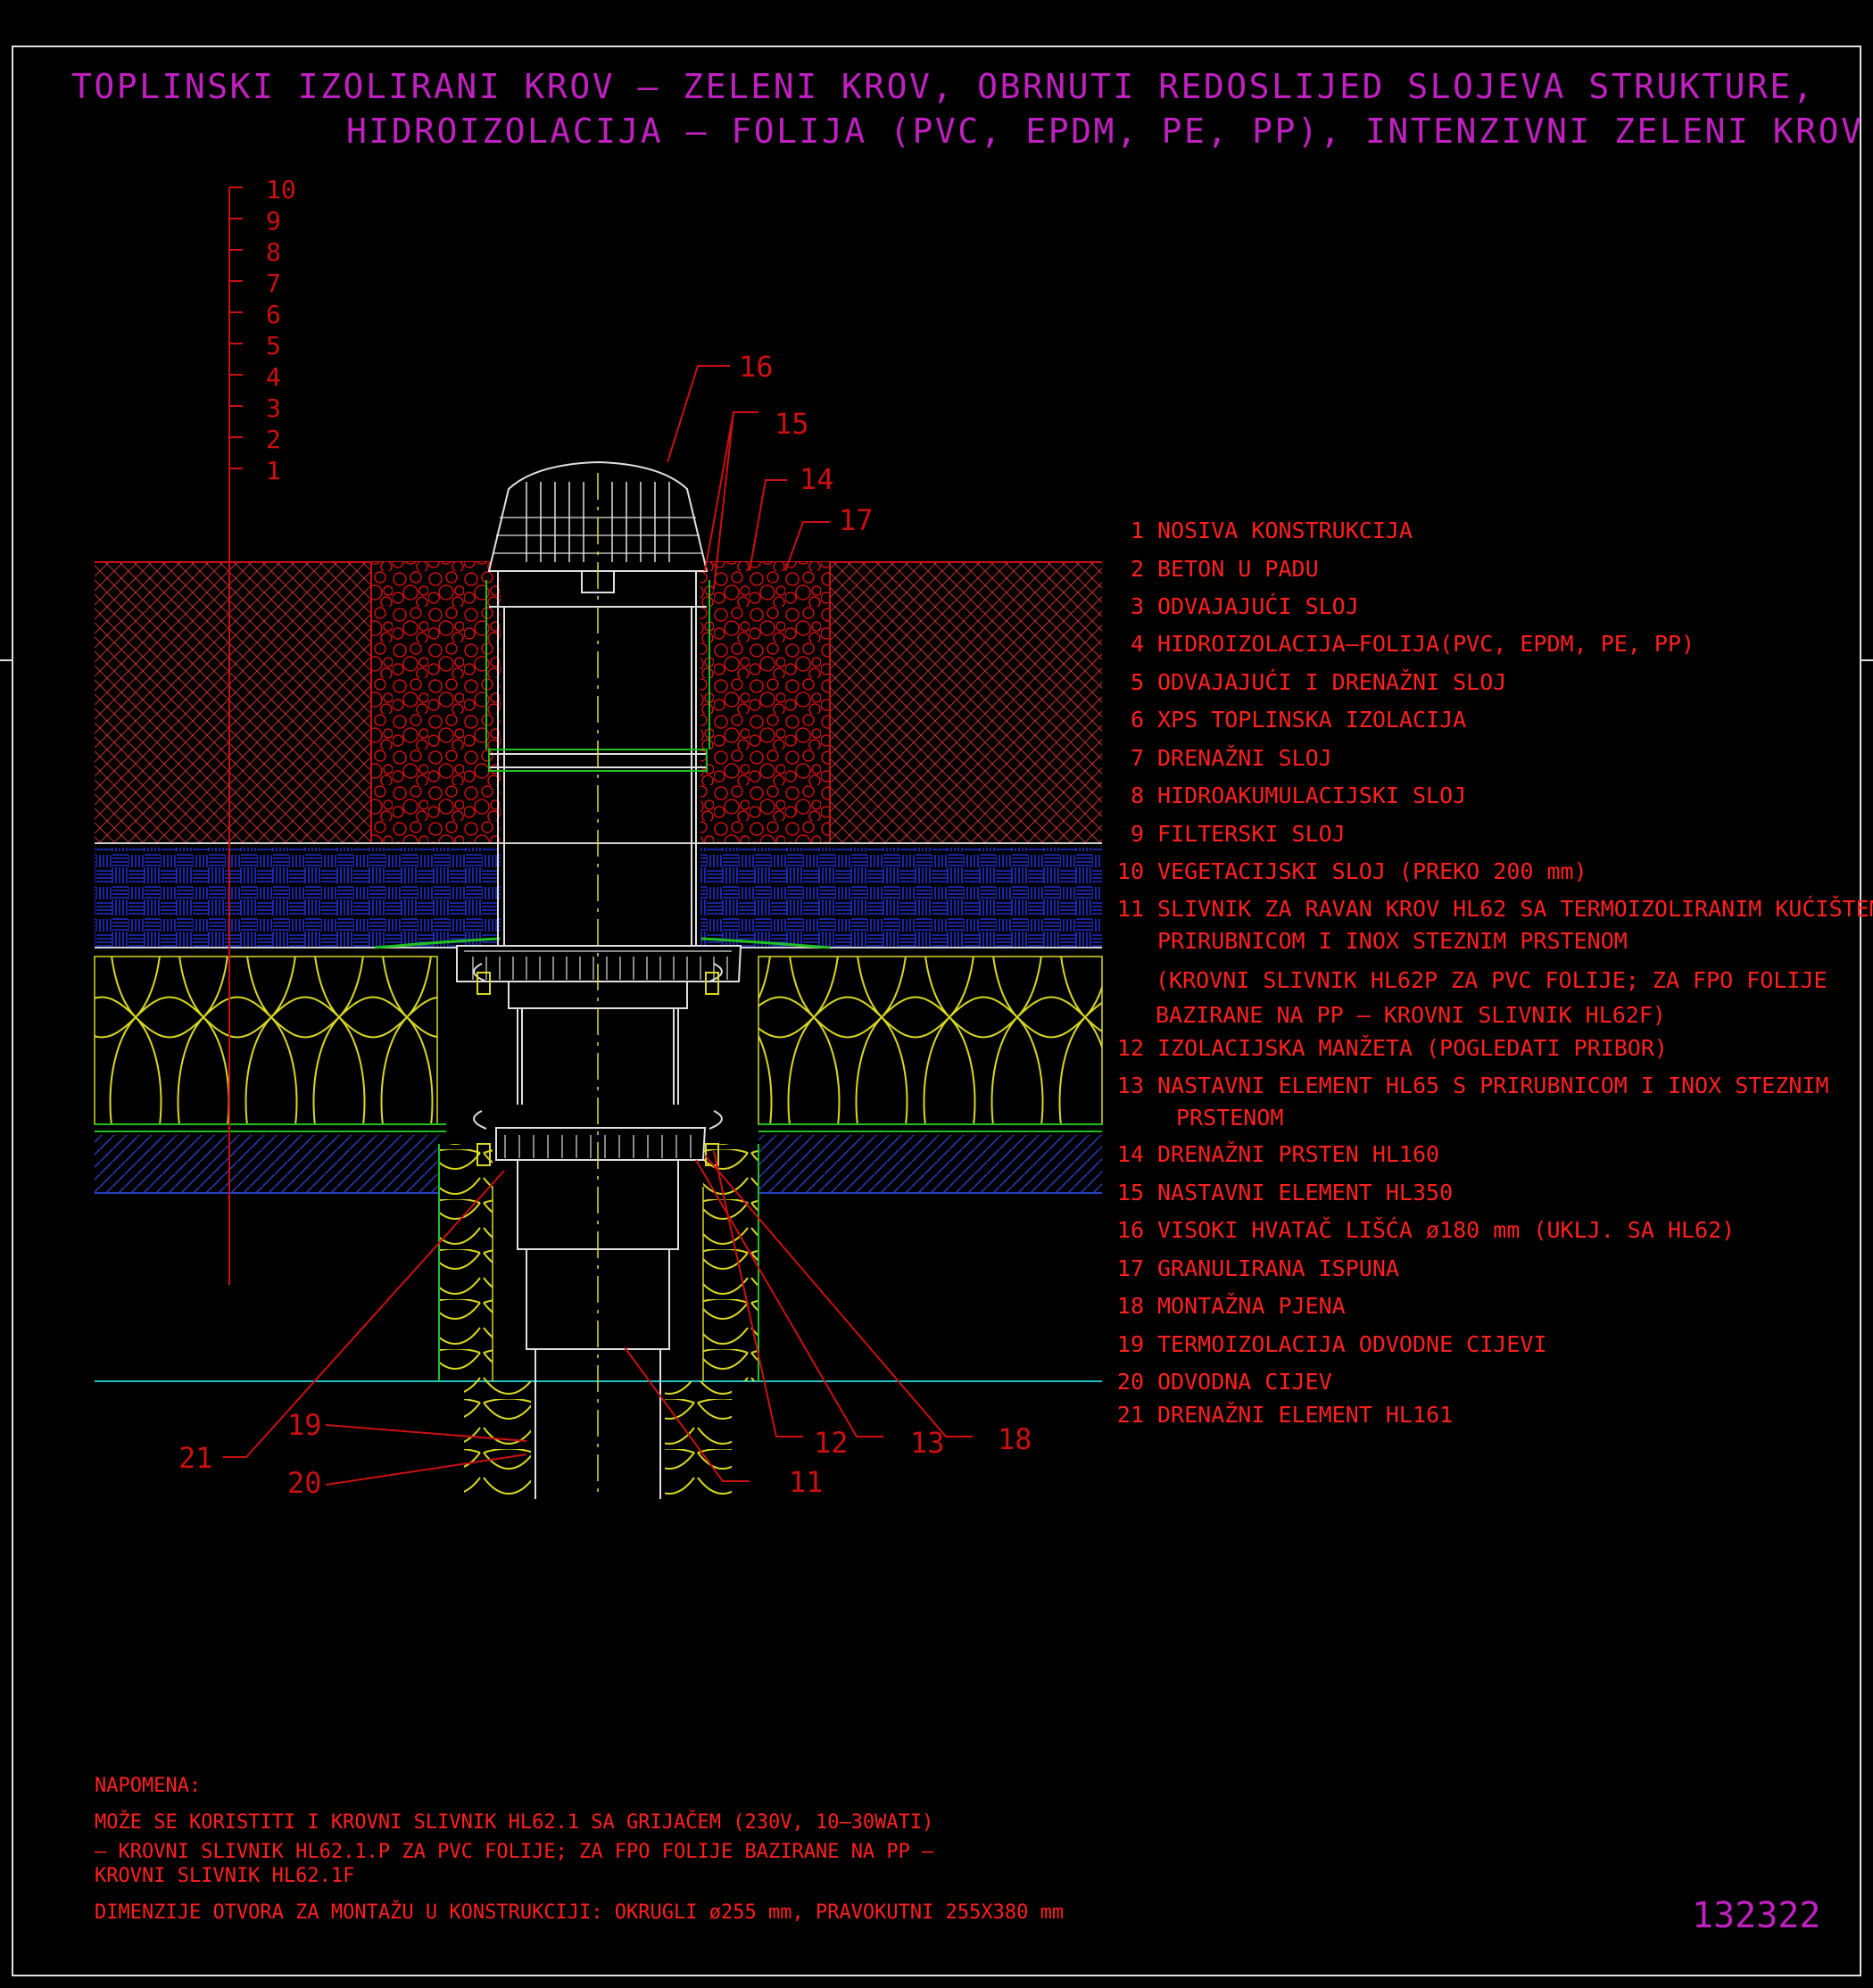  I want to click on note-line: KROVNI SLIVNIK HL62.1F, so click(224, 1876).